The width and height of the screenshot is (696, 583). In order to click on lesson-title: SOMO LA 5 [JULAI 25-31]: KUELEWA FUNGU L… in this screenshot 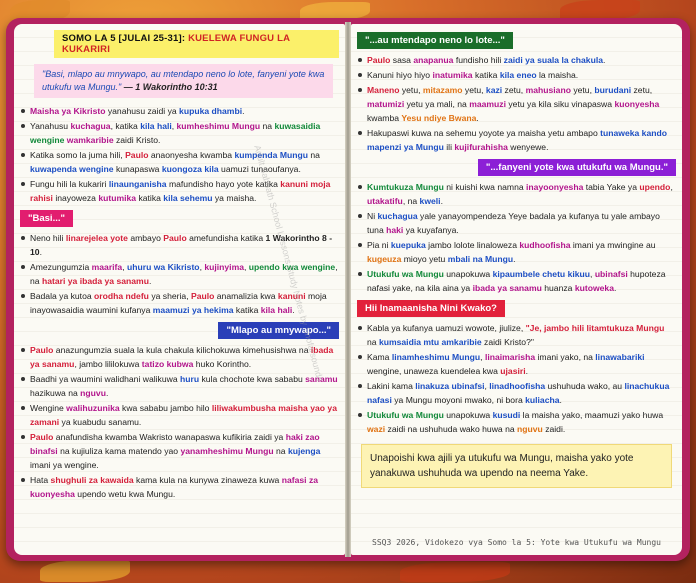, I will do `click(196, 44)`.